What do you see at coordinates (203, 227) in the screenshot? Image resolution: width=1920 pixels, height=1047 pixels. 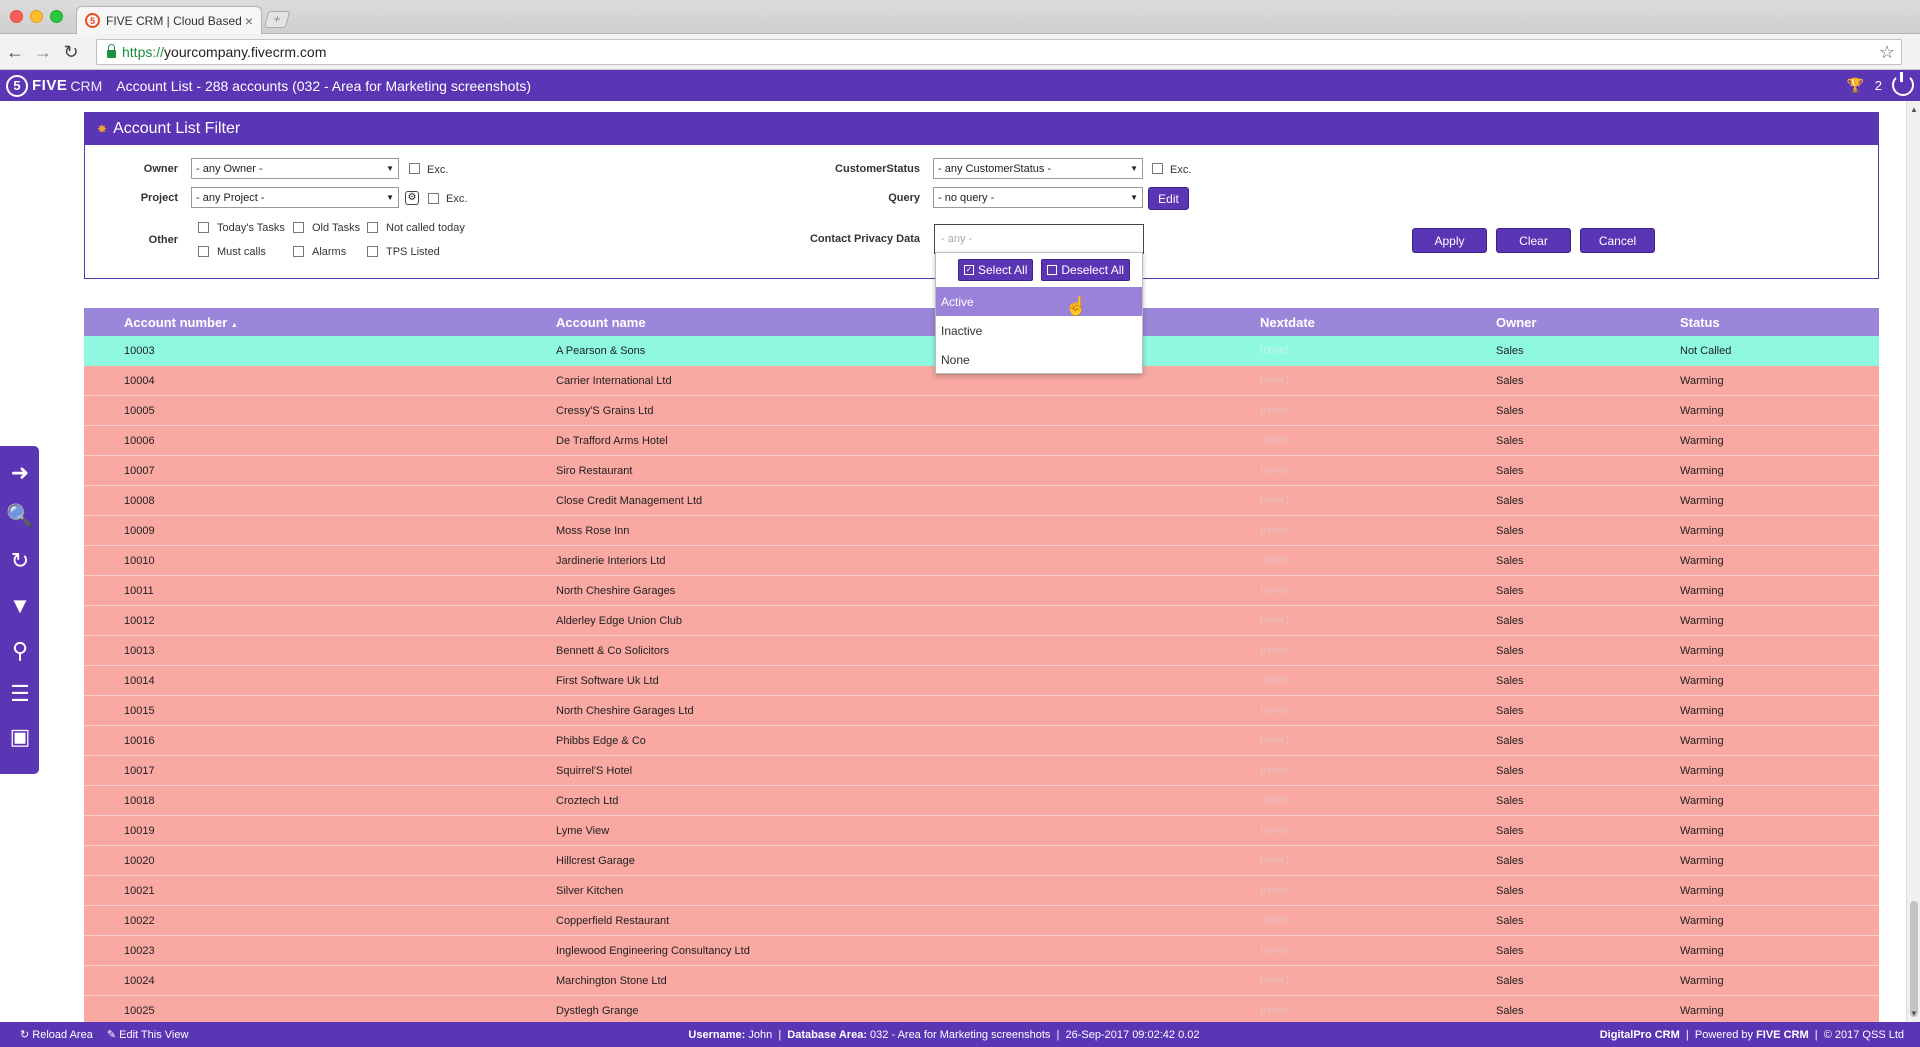 I see `todays-tasks-checkbox` at bounding box center [203, 227].